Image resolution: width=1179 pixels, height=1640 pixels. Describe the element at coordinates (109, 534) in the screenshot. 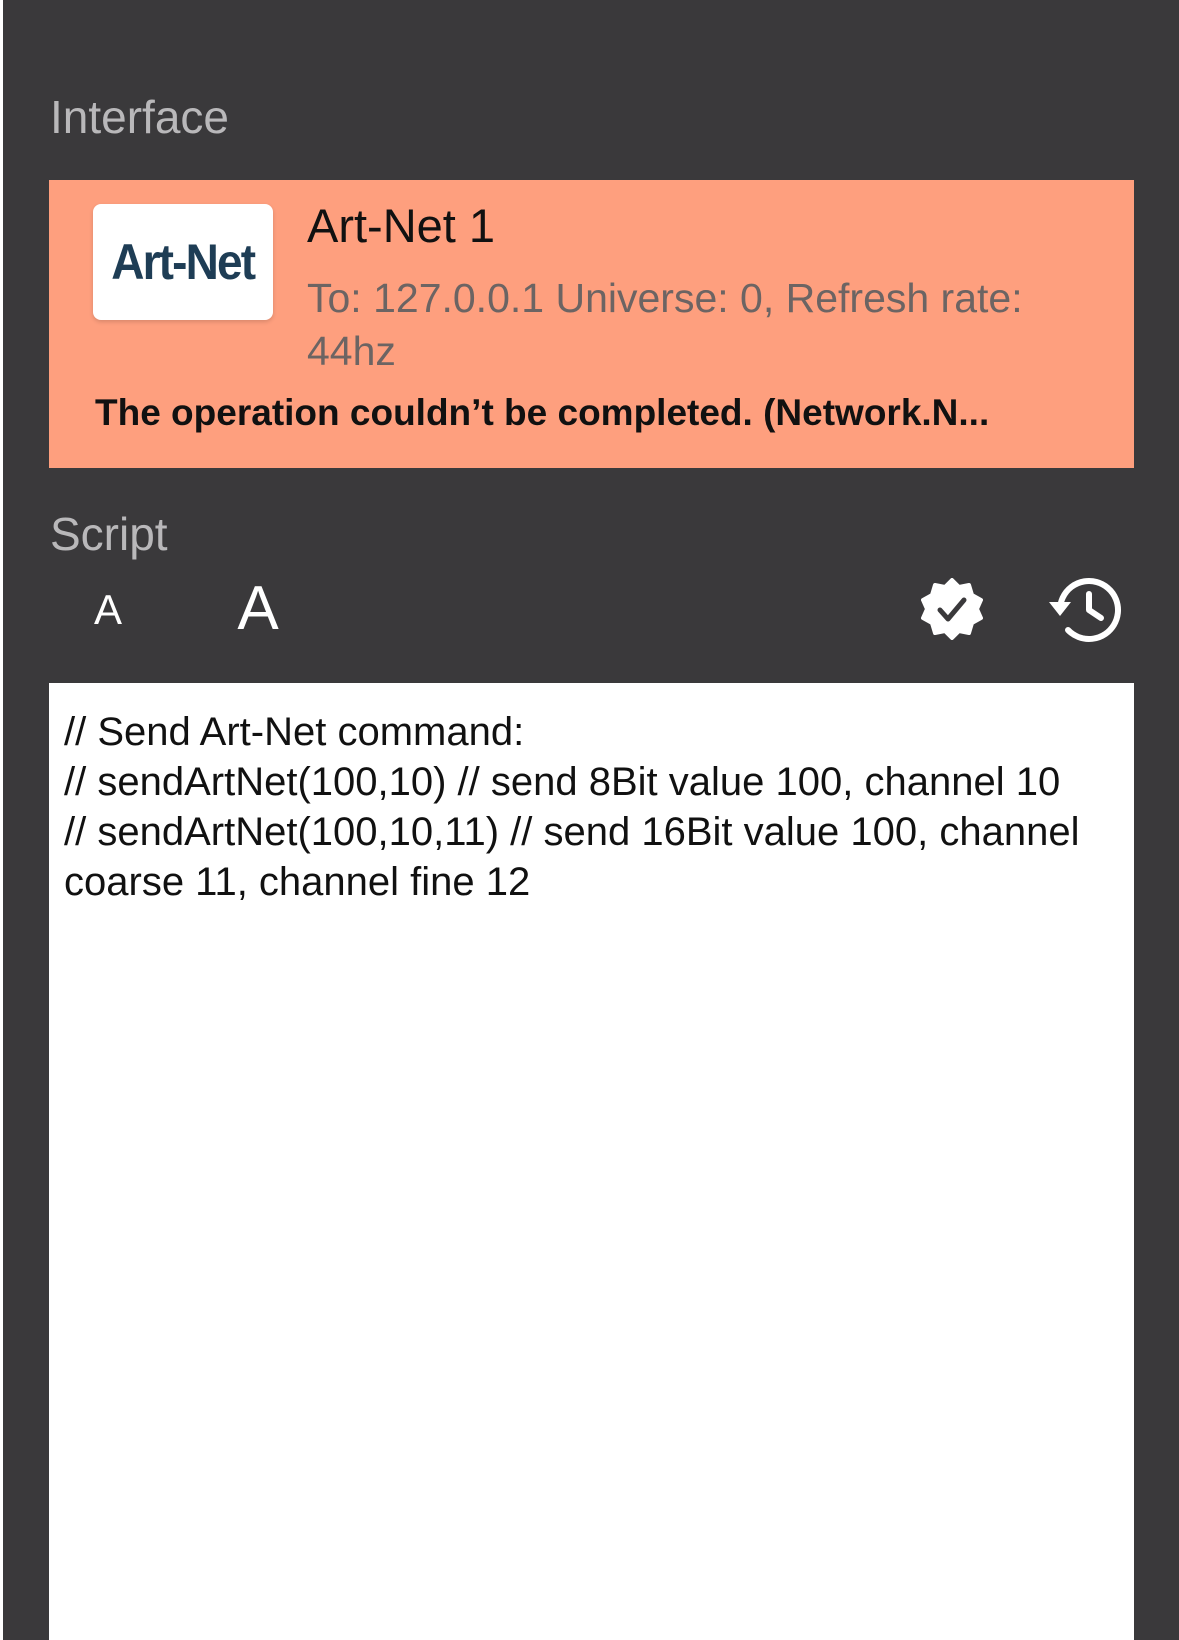

I see `script-section-title: Script` at that location.